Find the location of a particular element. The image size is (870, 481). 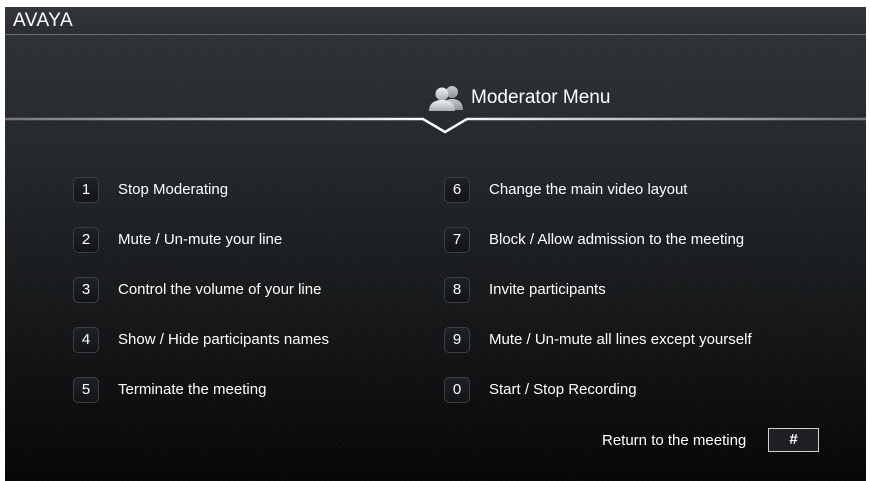

menu-item-label: Stop Moderating is located at coordinates (173, 189).